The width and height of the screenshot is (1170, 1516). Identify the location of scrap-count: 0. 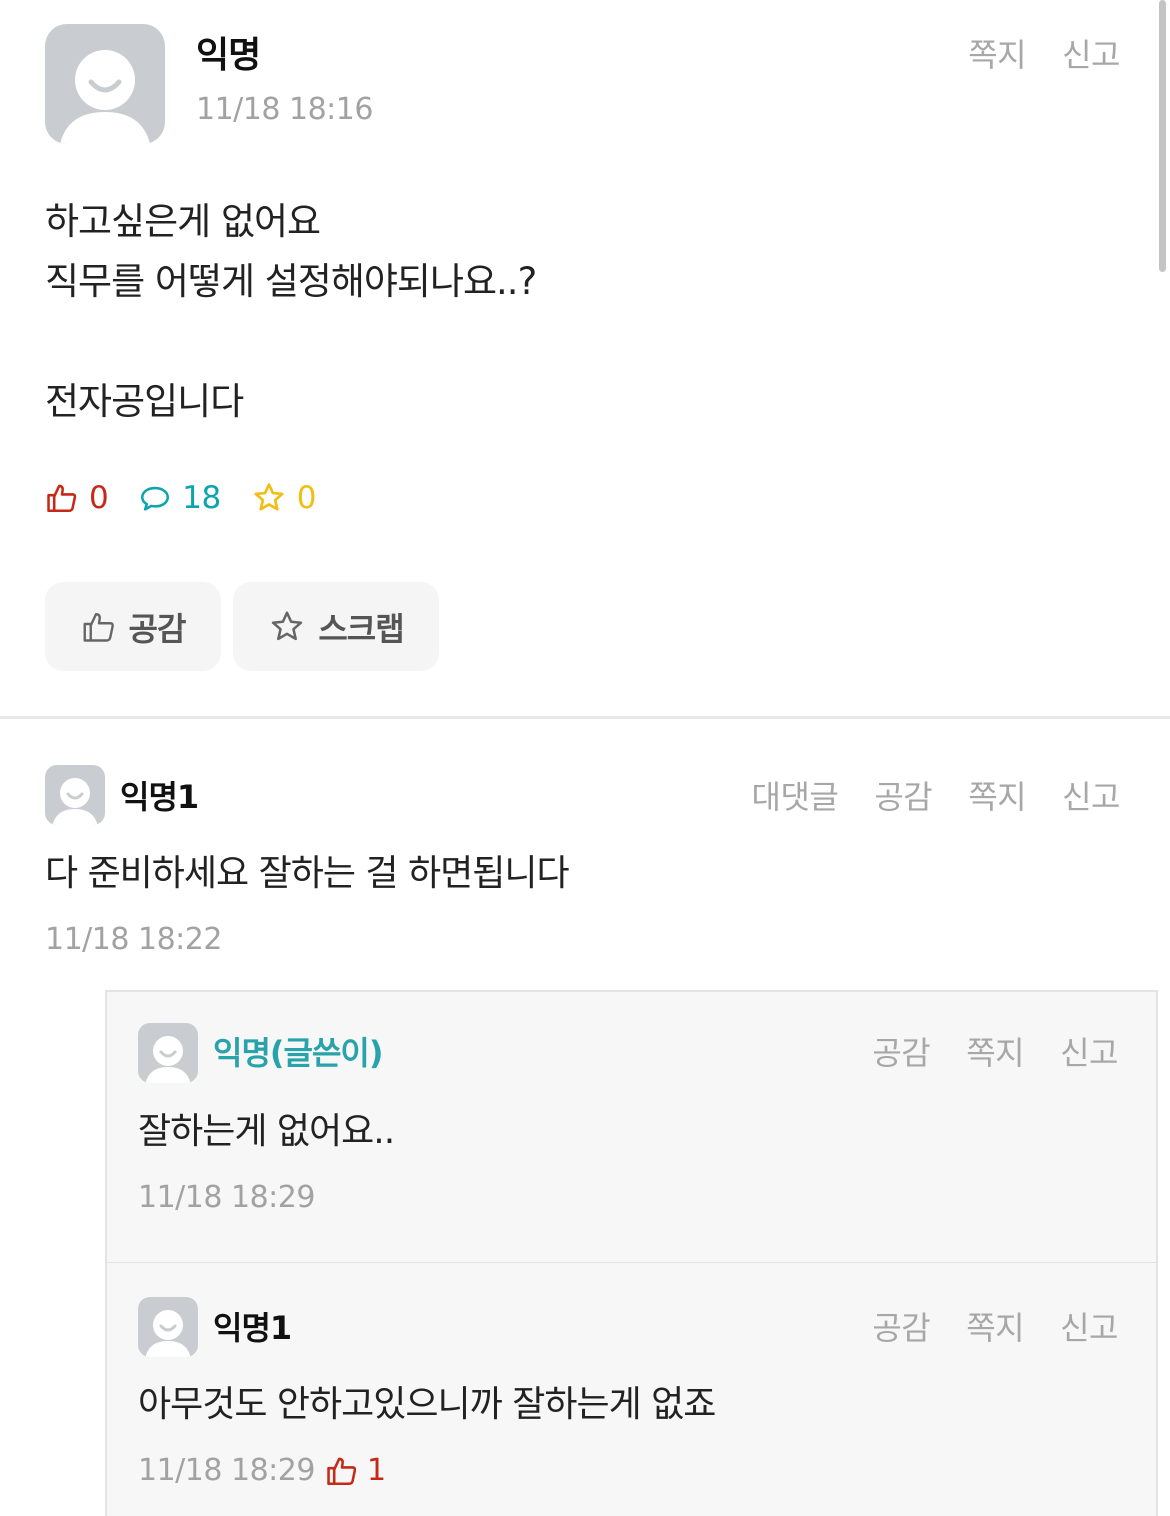
(283, 498).